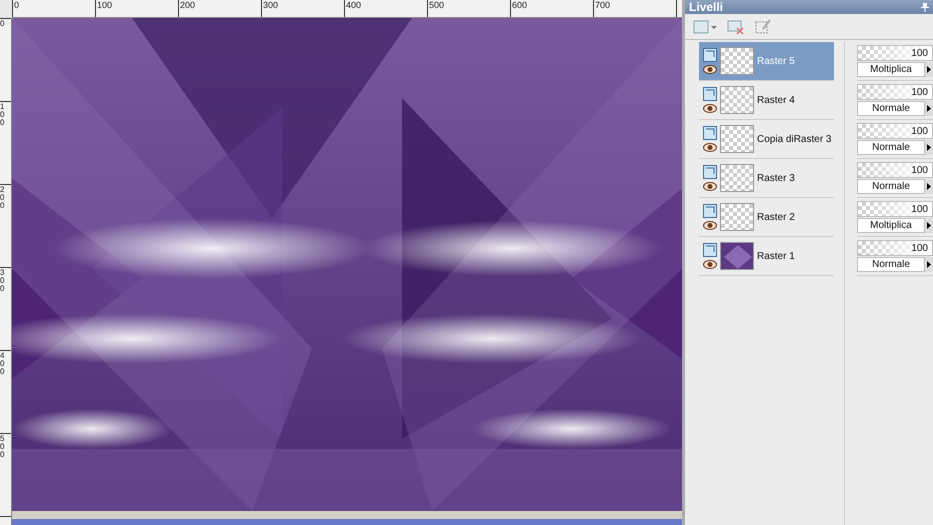 The height and width of the screenshot is (525, 933). I want to click on layer-row: Raster 2, so click(766, 217).